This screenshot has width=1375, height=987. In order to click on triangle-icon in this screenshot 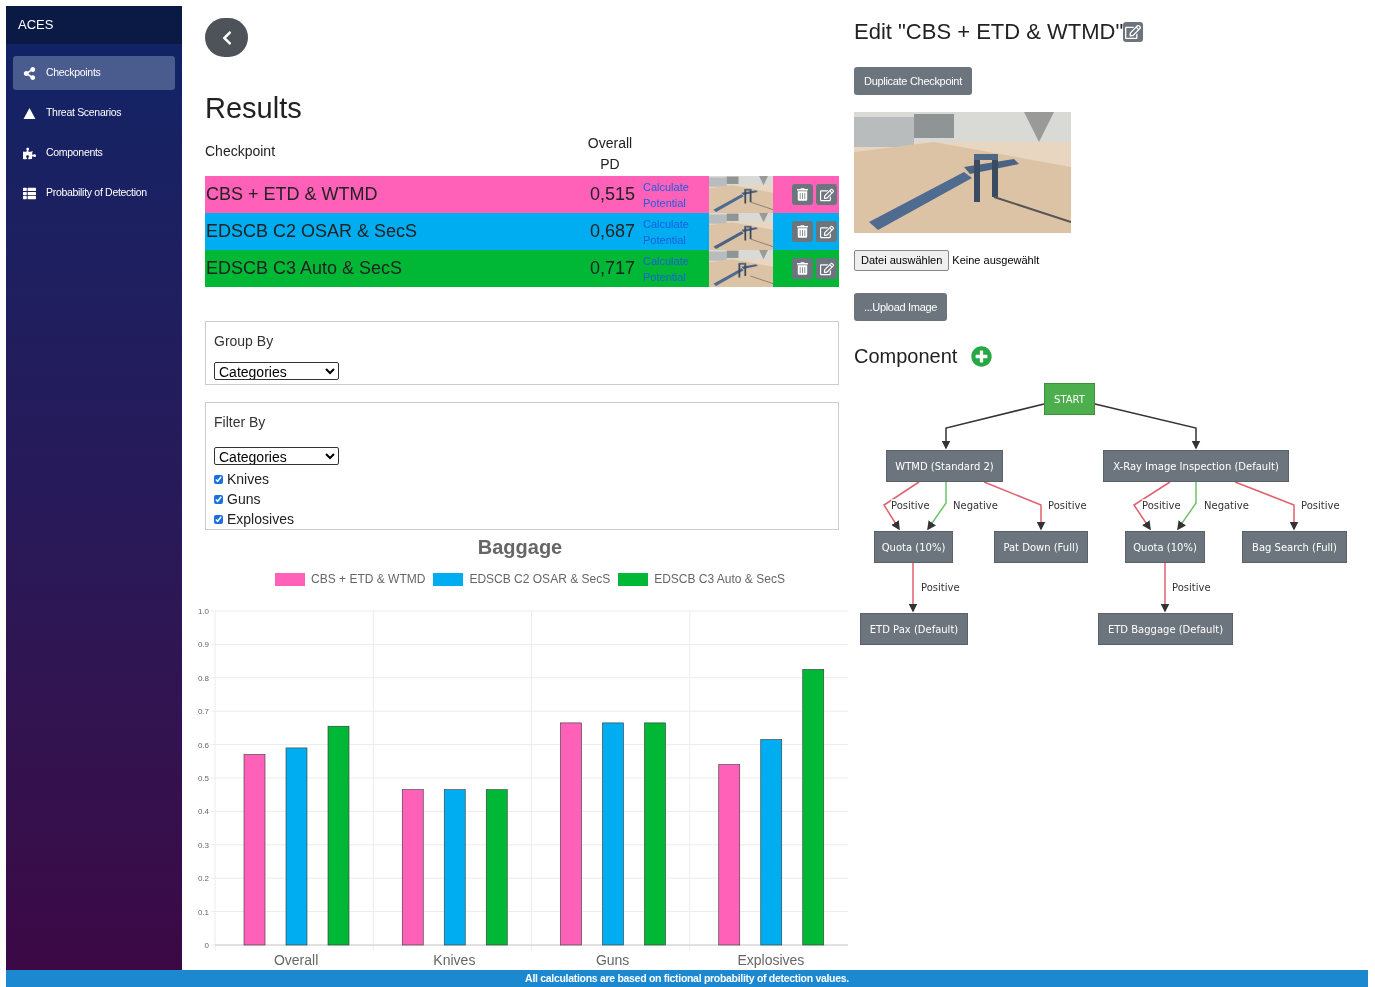, I will do `click(29, 113)`.